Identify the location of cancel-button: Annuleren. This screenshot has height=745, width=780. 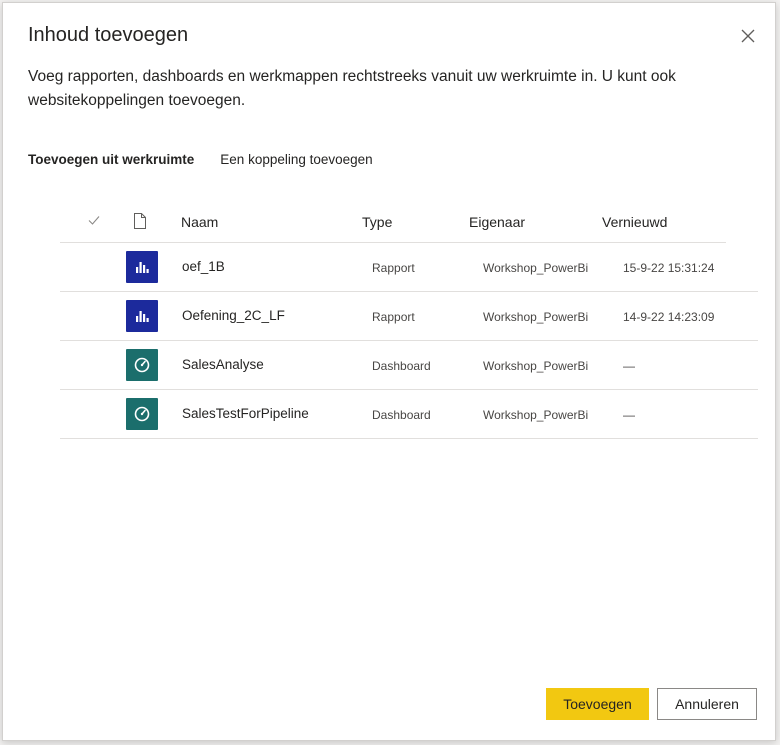
(707, 704).